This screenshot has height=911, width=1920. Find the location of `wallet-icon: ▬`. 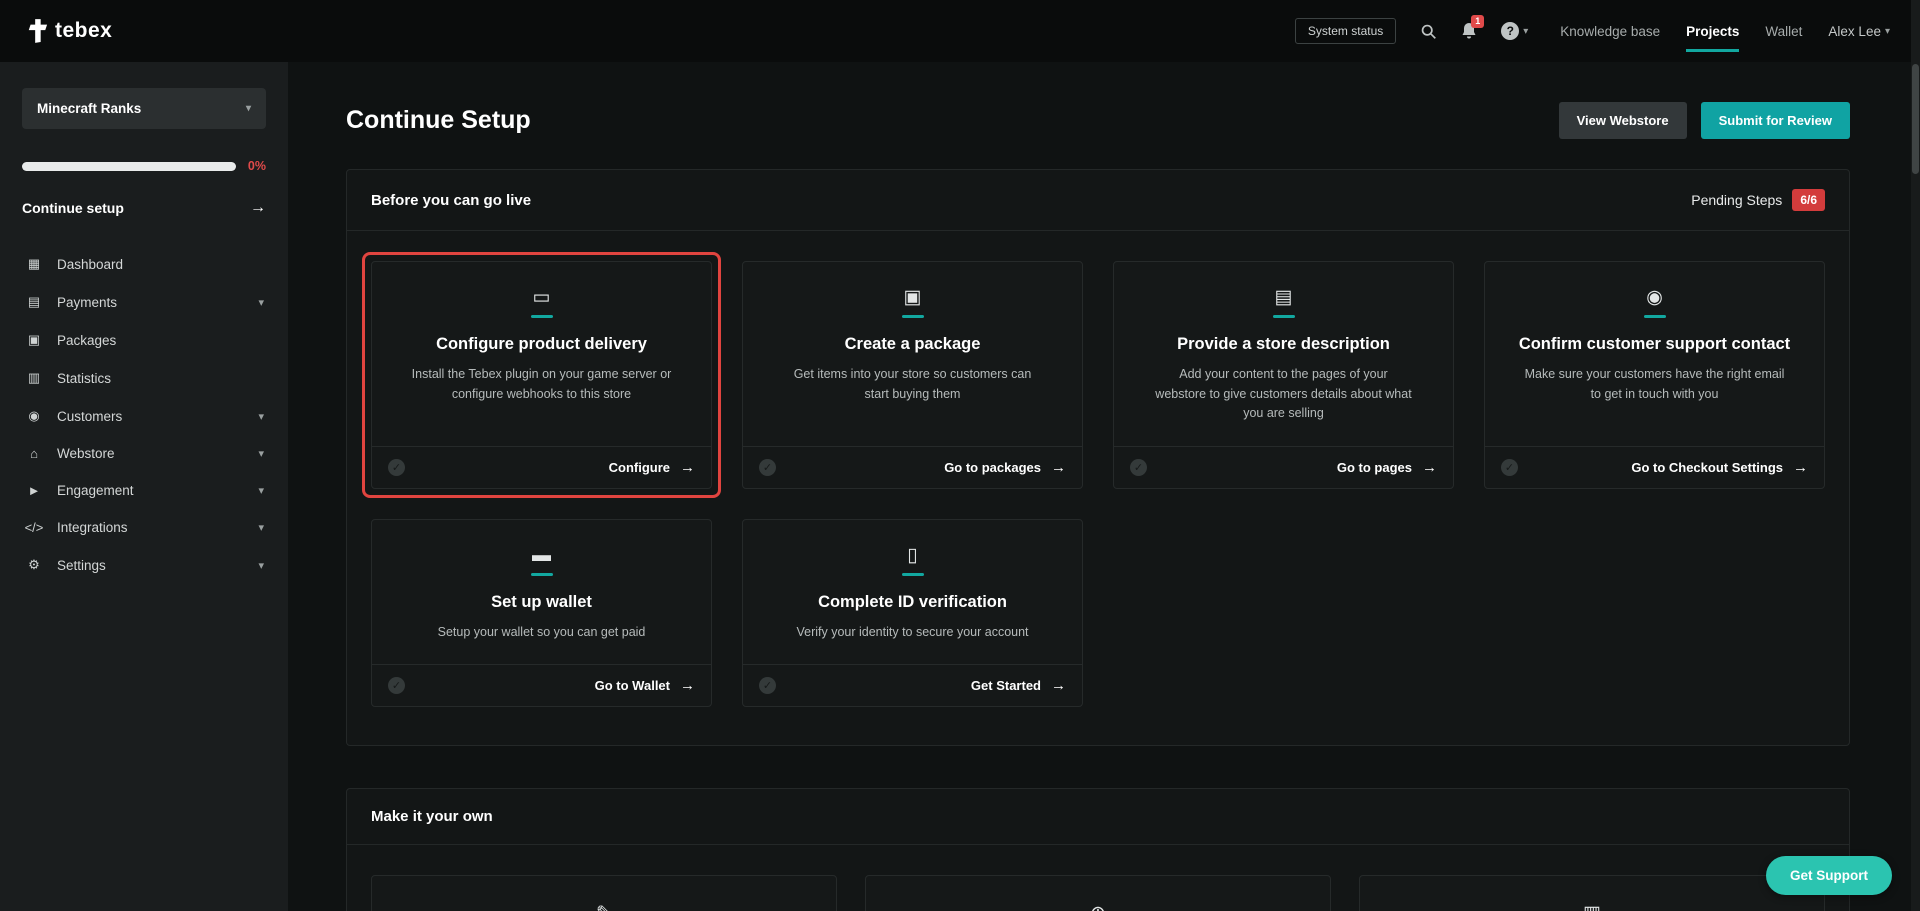

wallet-icon: ▬ is located at coordinates (541, 555).